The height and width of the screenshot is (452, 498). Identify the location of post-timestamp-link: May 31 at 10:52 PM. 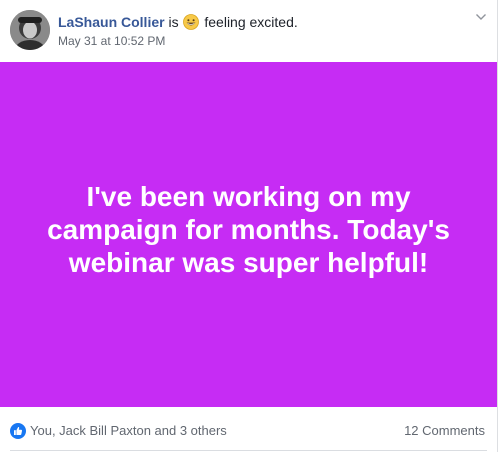
(111, 41).